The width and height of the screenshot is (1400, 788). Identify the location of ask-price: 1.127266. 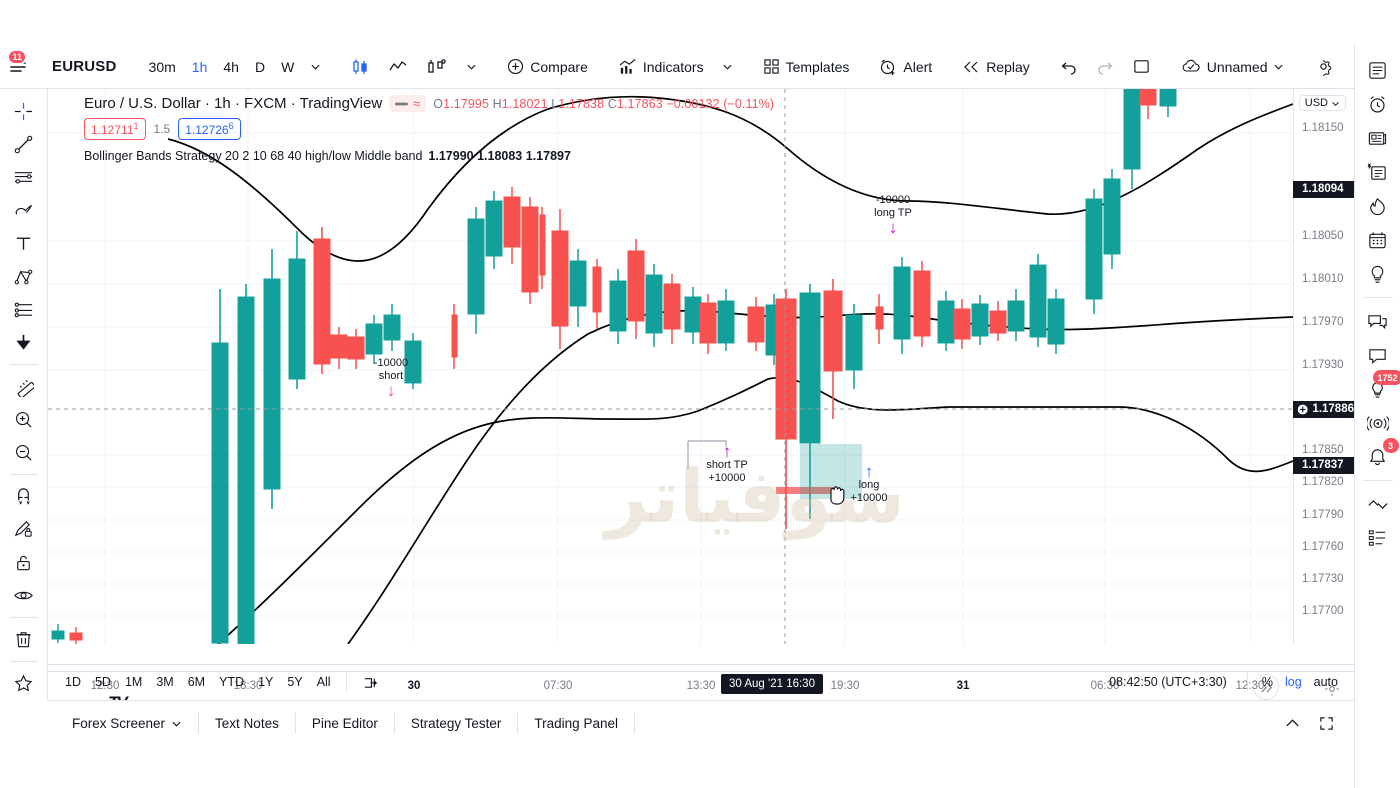
(209, 129).